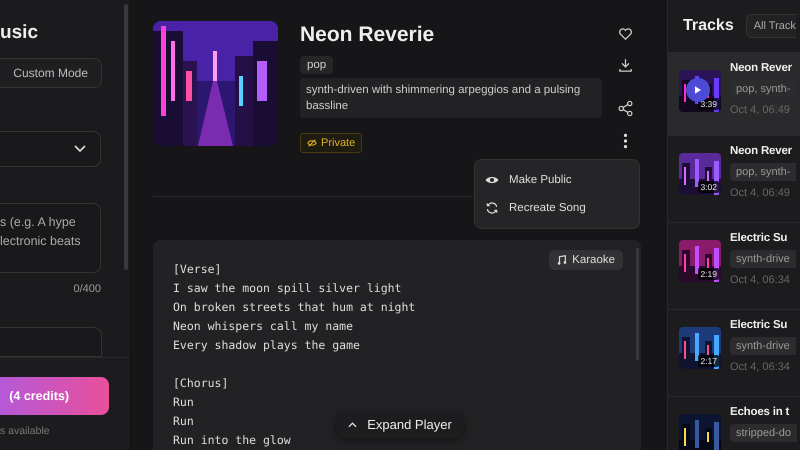 This screenshot has width=800, height=450. I want to click on karaoke-button: Karaoke, so click(586, 260).